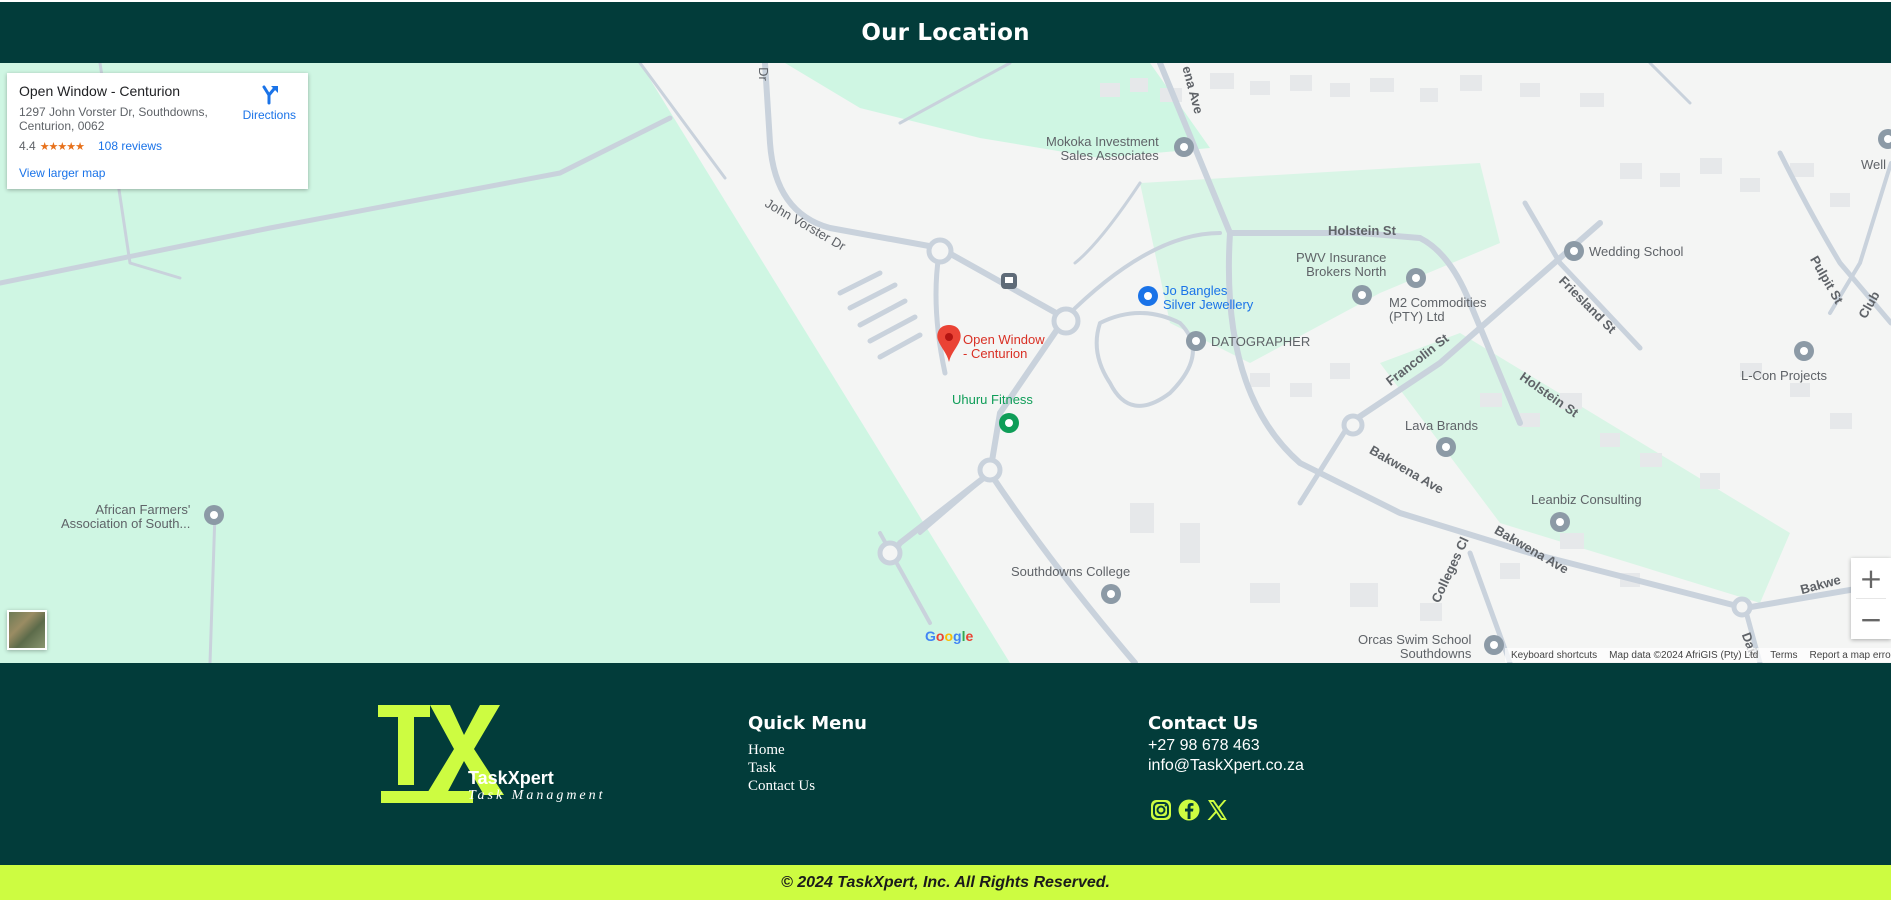 The height and width of the screenshot is (900, 1891). I want to click on zoom-in-button: +, so click(1871, 578).